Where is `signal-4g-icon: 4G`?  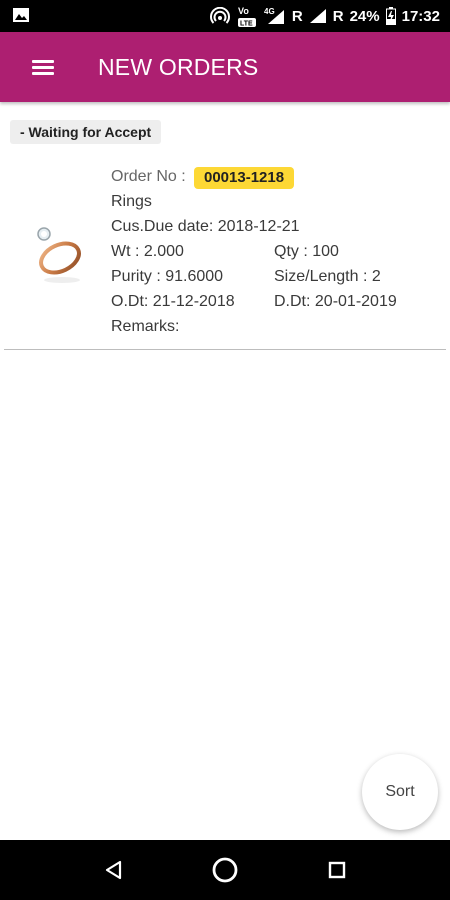 signal-4g-icon: 4G is located at coordinates (274, 15).